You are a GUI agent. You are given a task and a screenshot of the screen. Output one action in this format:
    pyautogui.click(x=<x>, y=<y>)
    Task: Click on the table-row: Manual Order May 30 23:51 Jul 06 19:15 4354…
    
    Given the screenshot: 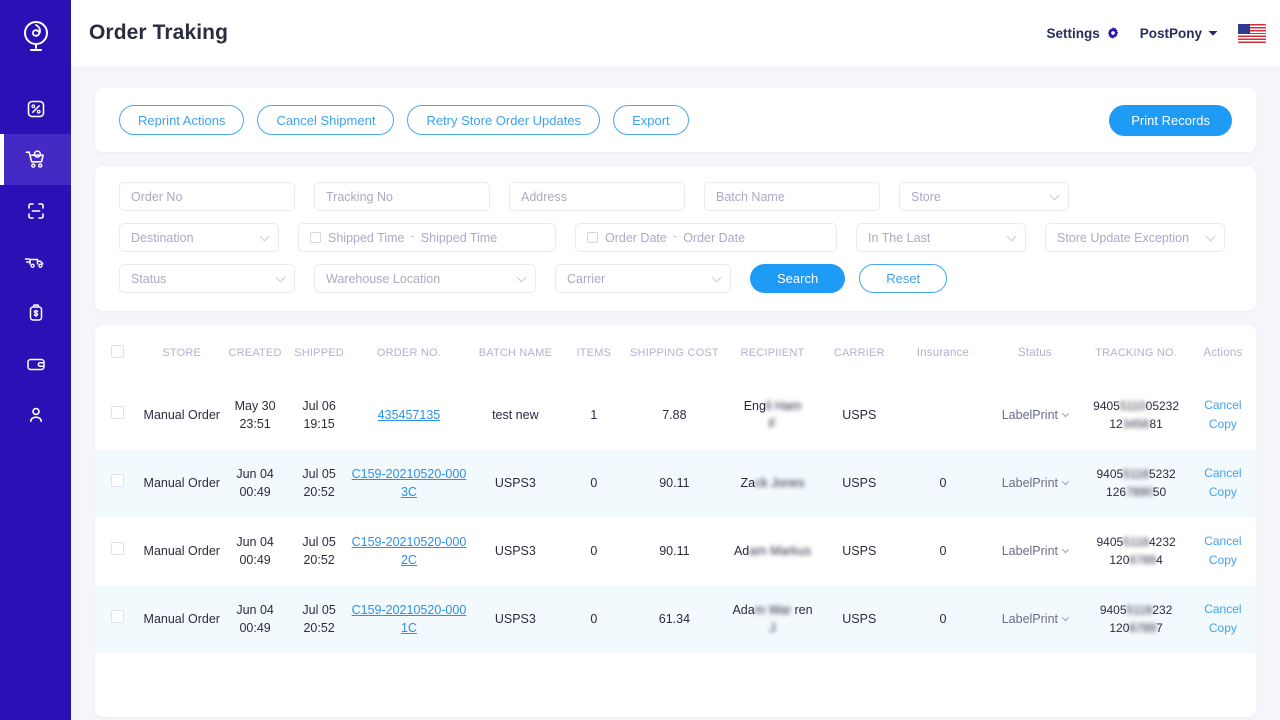 What is the action you would take?
    pyautogui.click(x=675, y=415)
    